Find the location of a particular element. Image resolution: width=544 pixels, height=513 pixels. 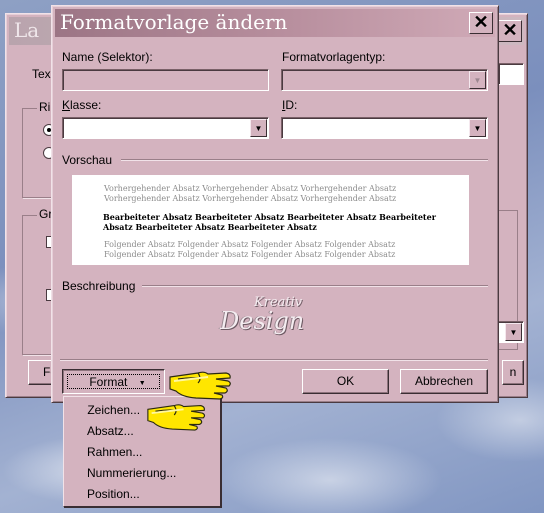

ok-button: OK is located at coordinates (345, 381).